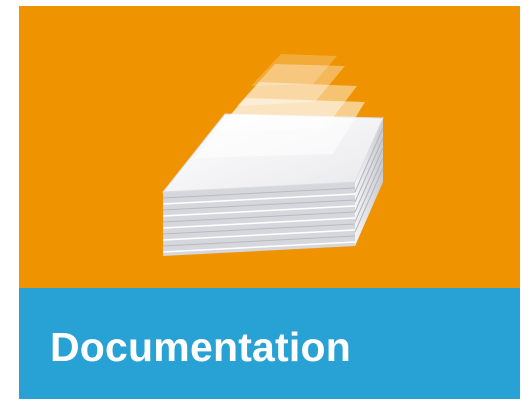 The height and width of the screenshot is (401, 530). Describe the element at coordinates (200, 347) in the screenshot. I see `tile-label: Documentation` at that location.